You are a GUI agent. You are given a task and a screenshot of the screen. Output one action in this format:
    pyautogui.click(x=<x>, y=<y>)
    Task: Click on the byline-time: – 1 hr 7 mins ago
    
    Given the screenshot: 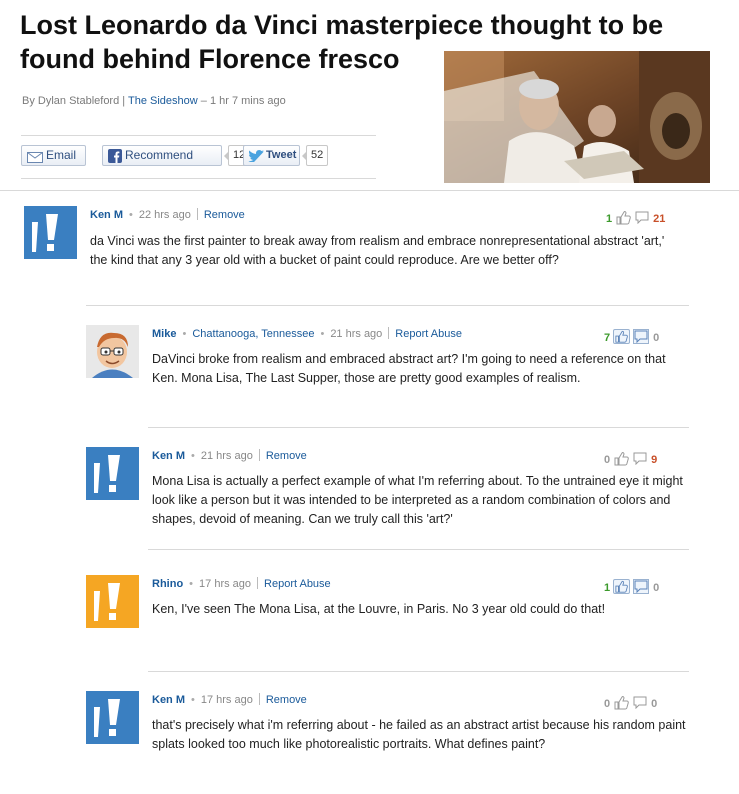 What is the action you would take?
    pyautogui.click(x=243, y=101)
    